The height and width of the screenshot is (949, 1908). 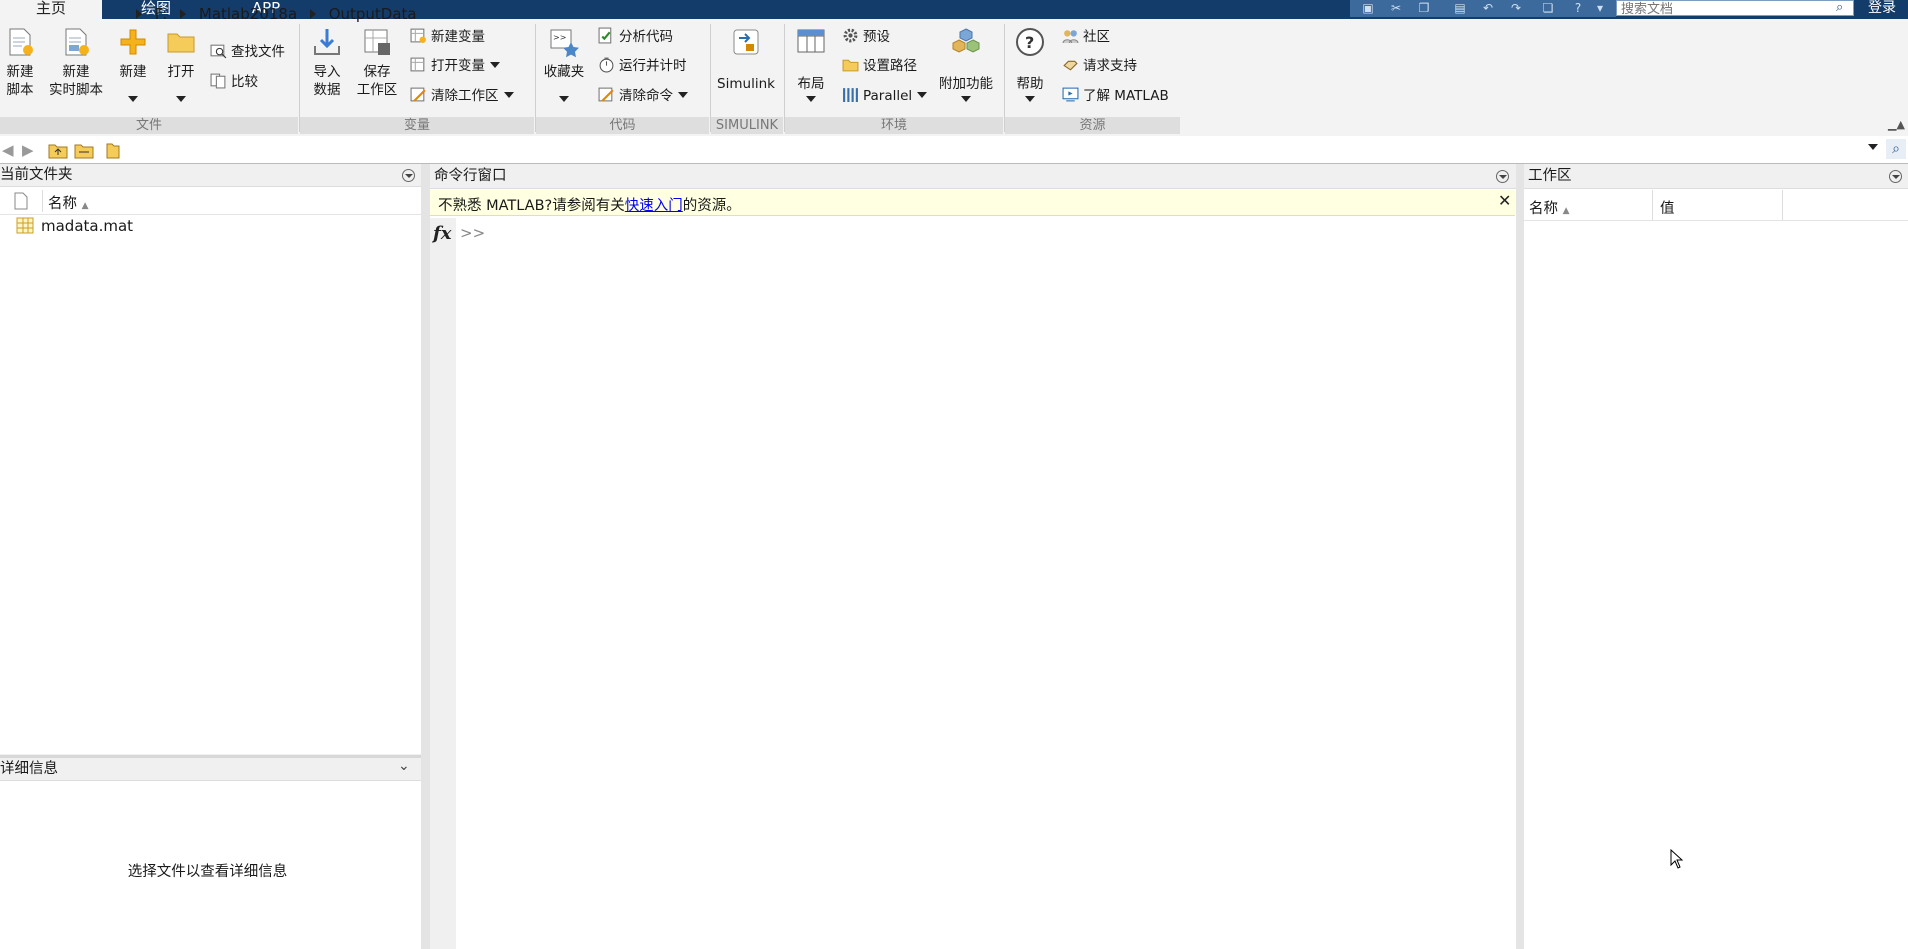 What do you see at coordinates (606, 65) in the screenshot?
I see `stopwatch-icon` at bounding box center [606, 65].